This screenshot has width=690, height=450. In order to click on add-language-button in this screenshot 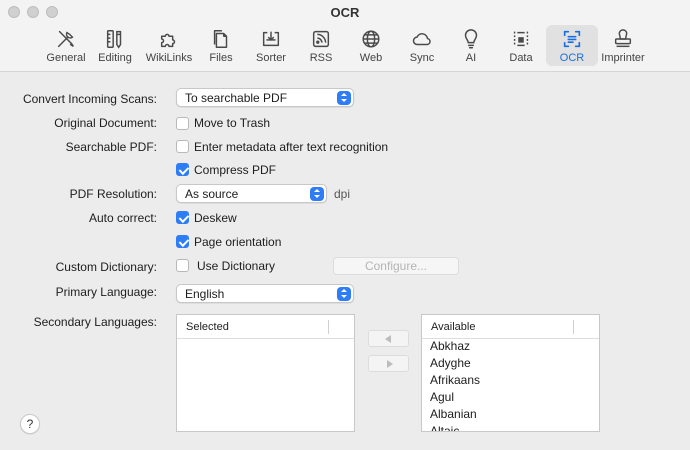, I will do `click(388, 338)`.